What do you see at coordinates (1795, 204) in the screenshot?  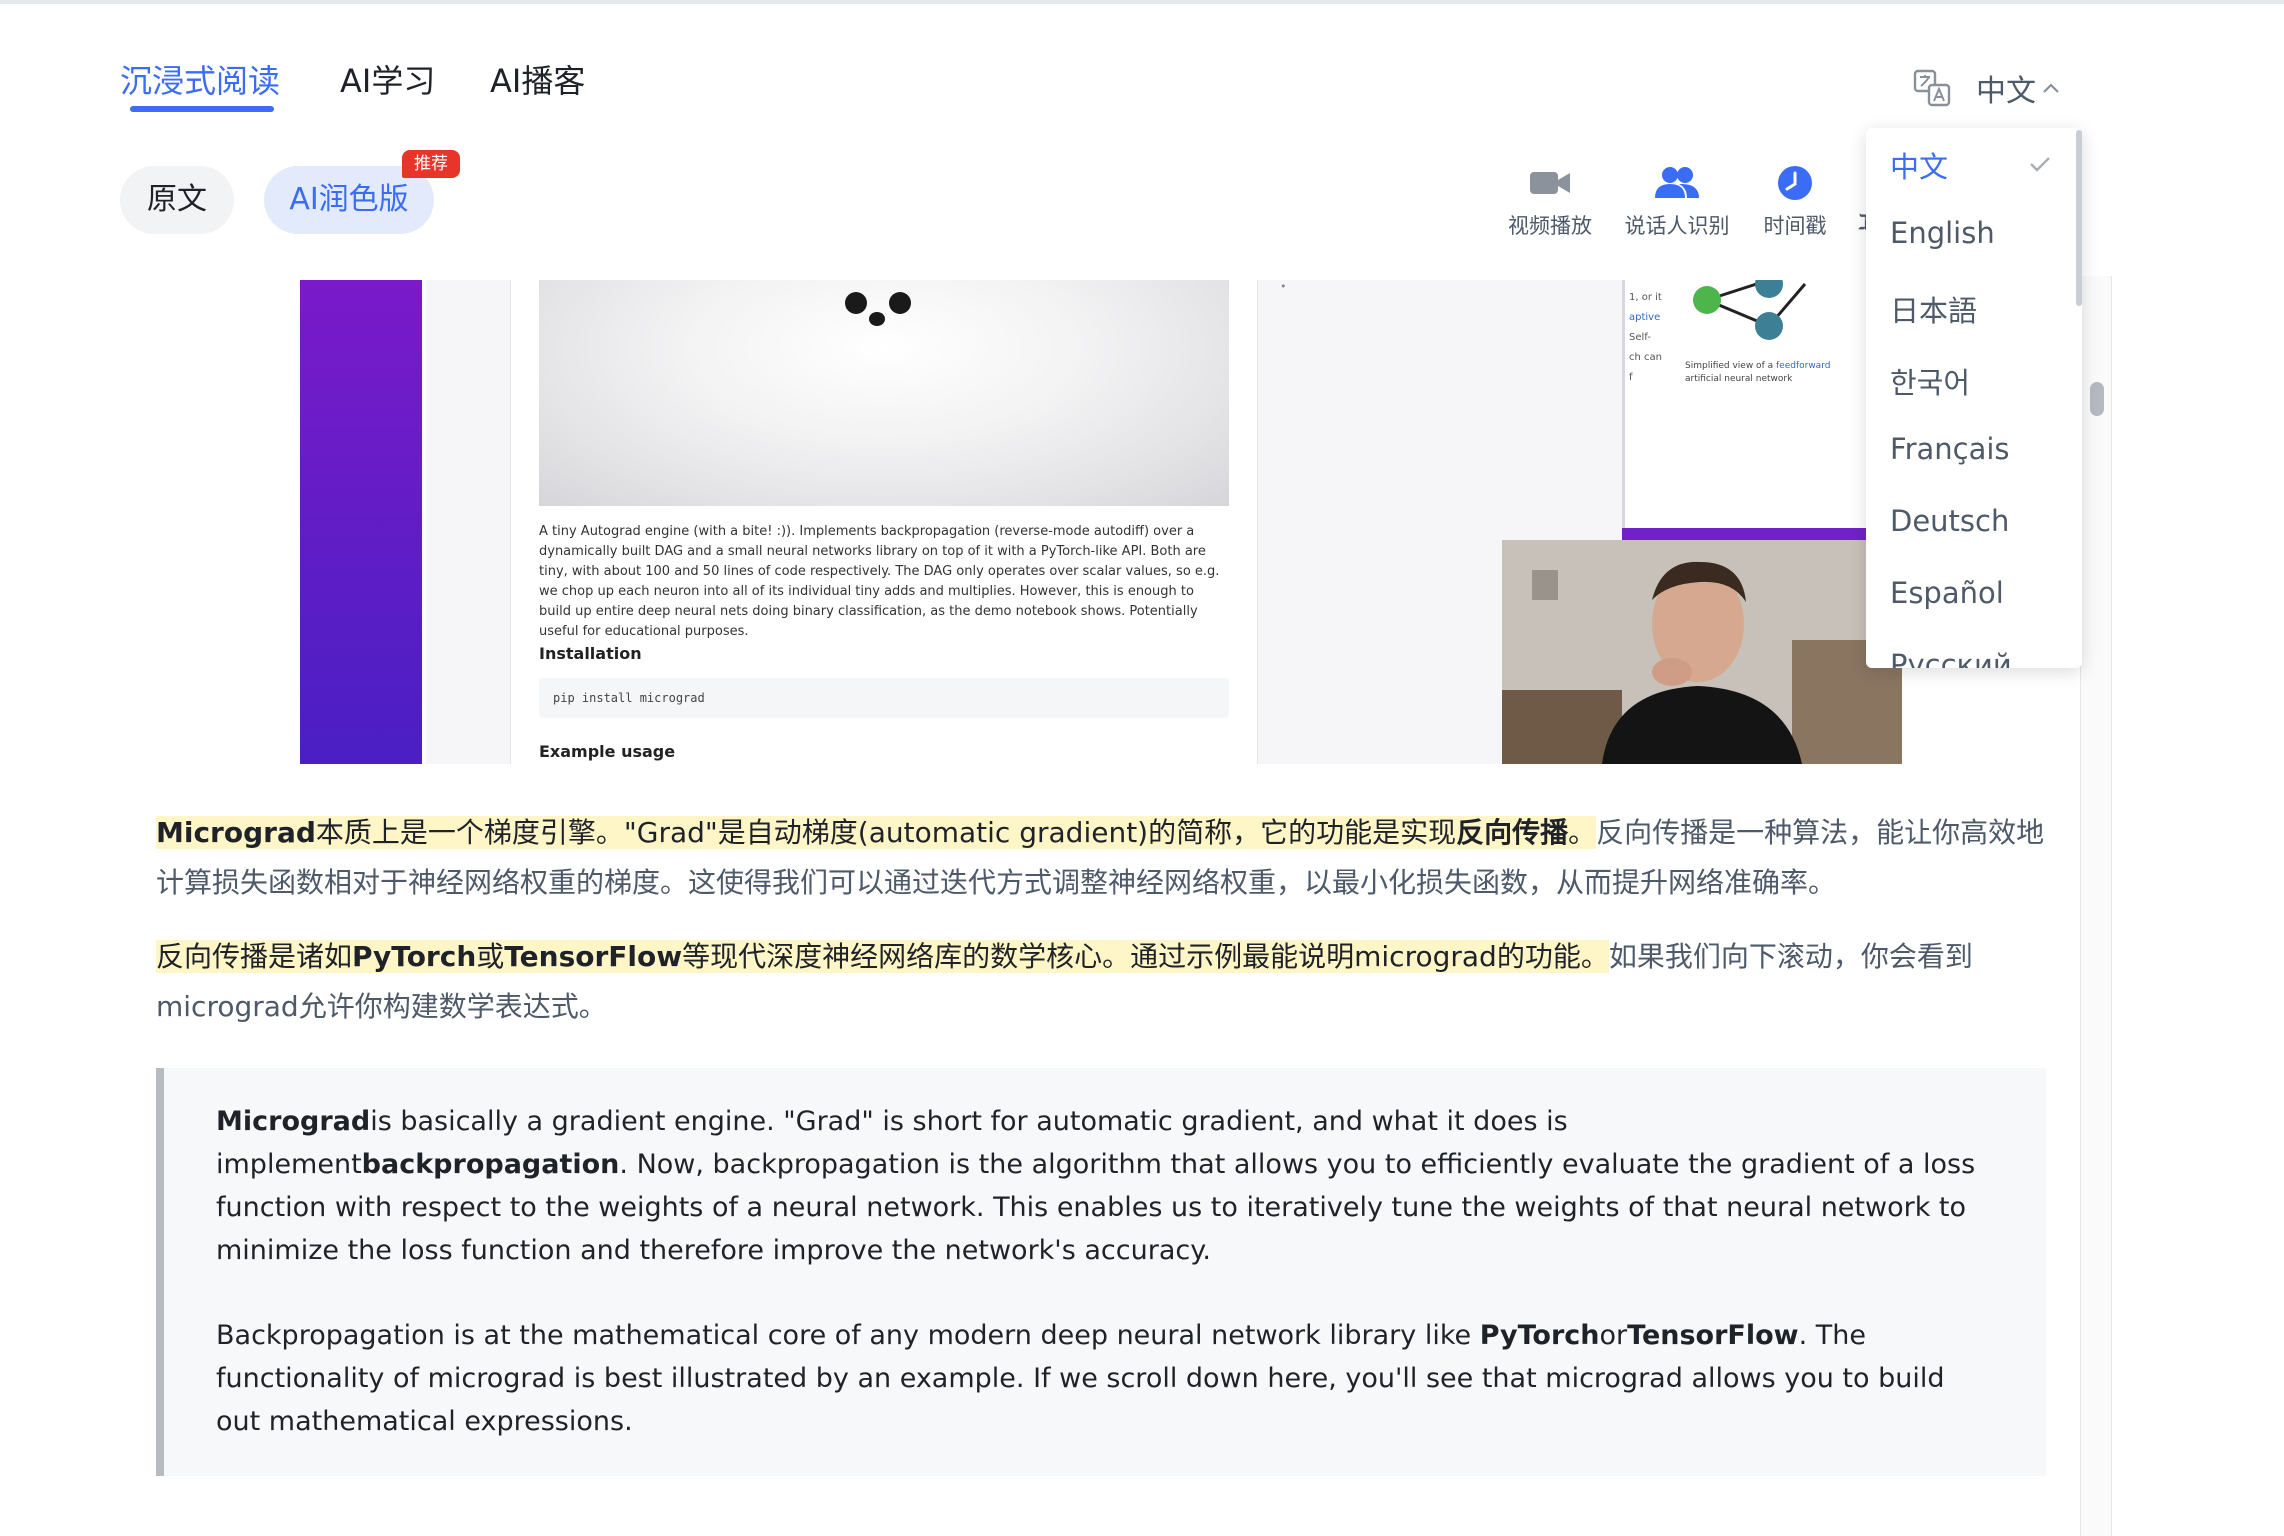 I see `timestamp-button: 时间戳` at bounding box center [1795, 204].